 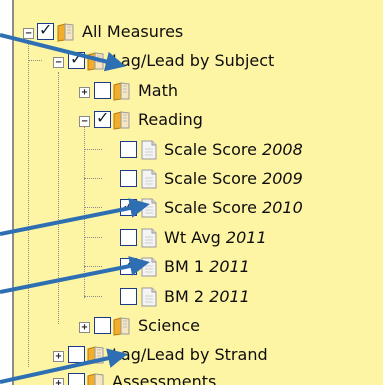 I want to click on tree-node-all-measures: − ✓ All Measures, so click(x=194, y=33).